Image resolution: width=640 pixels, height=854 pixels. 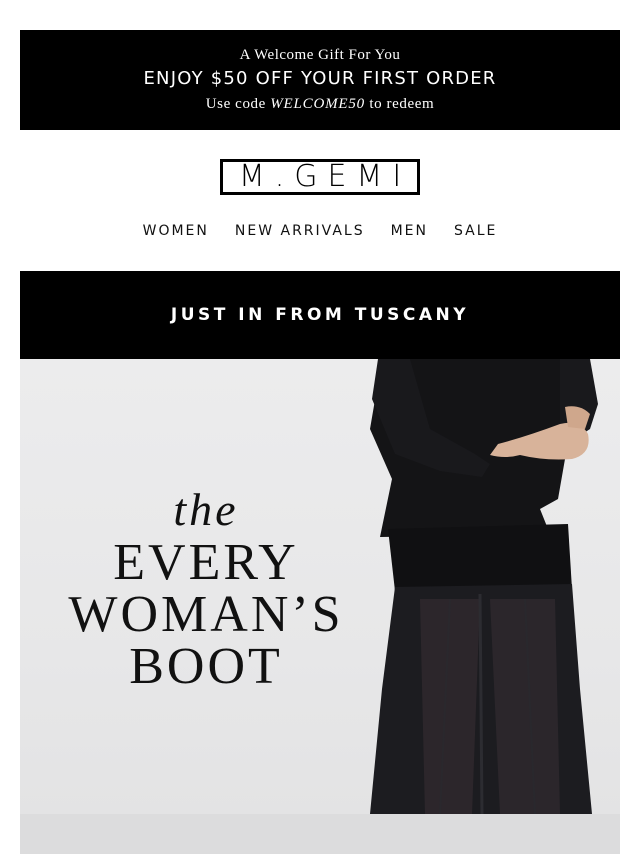 I want to click on hero-line-2: WOMAN’S, so click(x=206, y=614).